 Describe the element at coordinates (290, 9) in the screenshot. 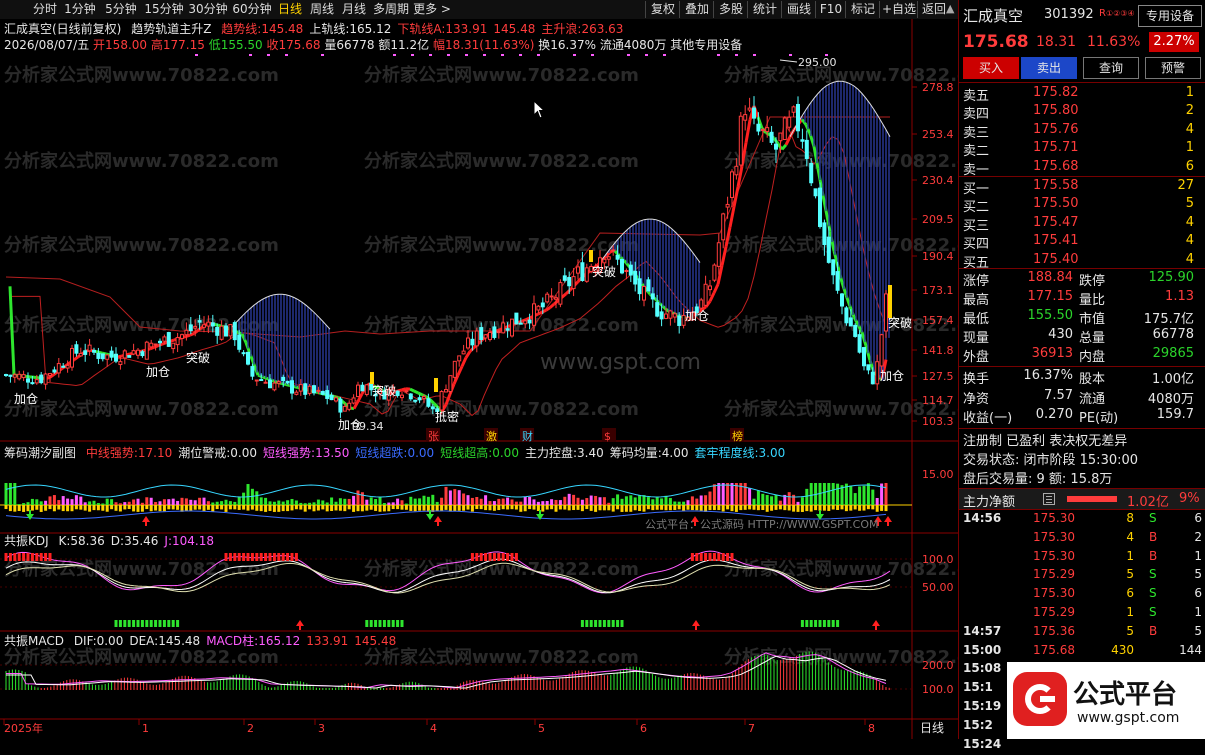

I see `period-tab-6: 日线` at that location.